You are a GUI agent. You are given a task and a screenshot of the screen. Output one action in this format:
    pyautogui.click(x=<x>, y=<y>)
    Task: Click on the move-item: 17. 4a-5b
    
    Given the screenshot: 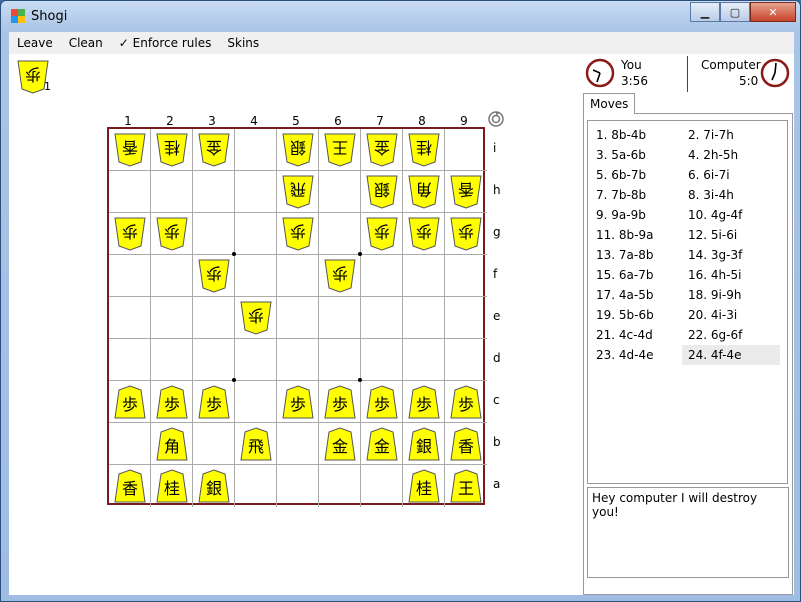 What is the action you would take?
    pyautogui.click(x=639, y=295)
    